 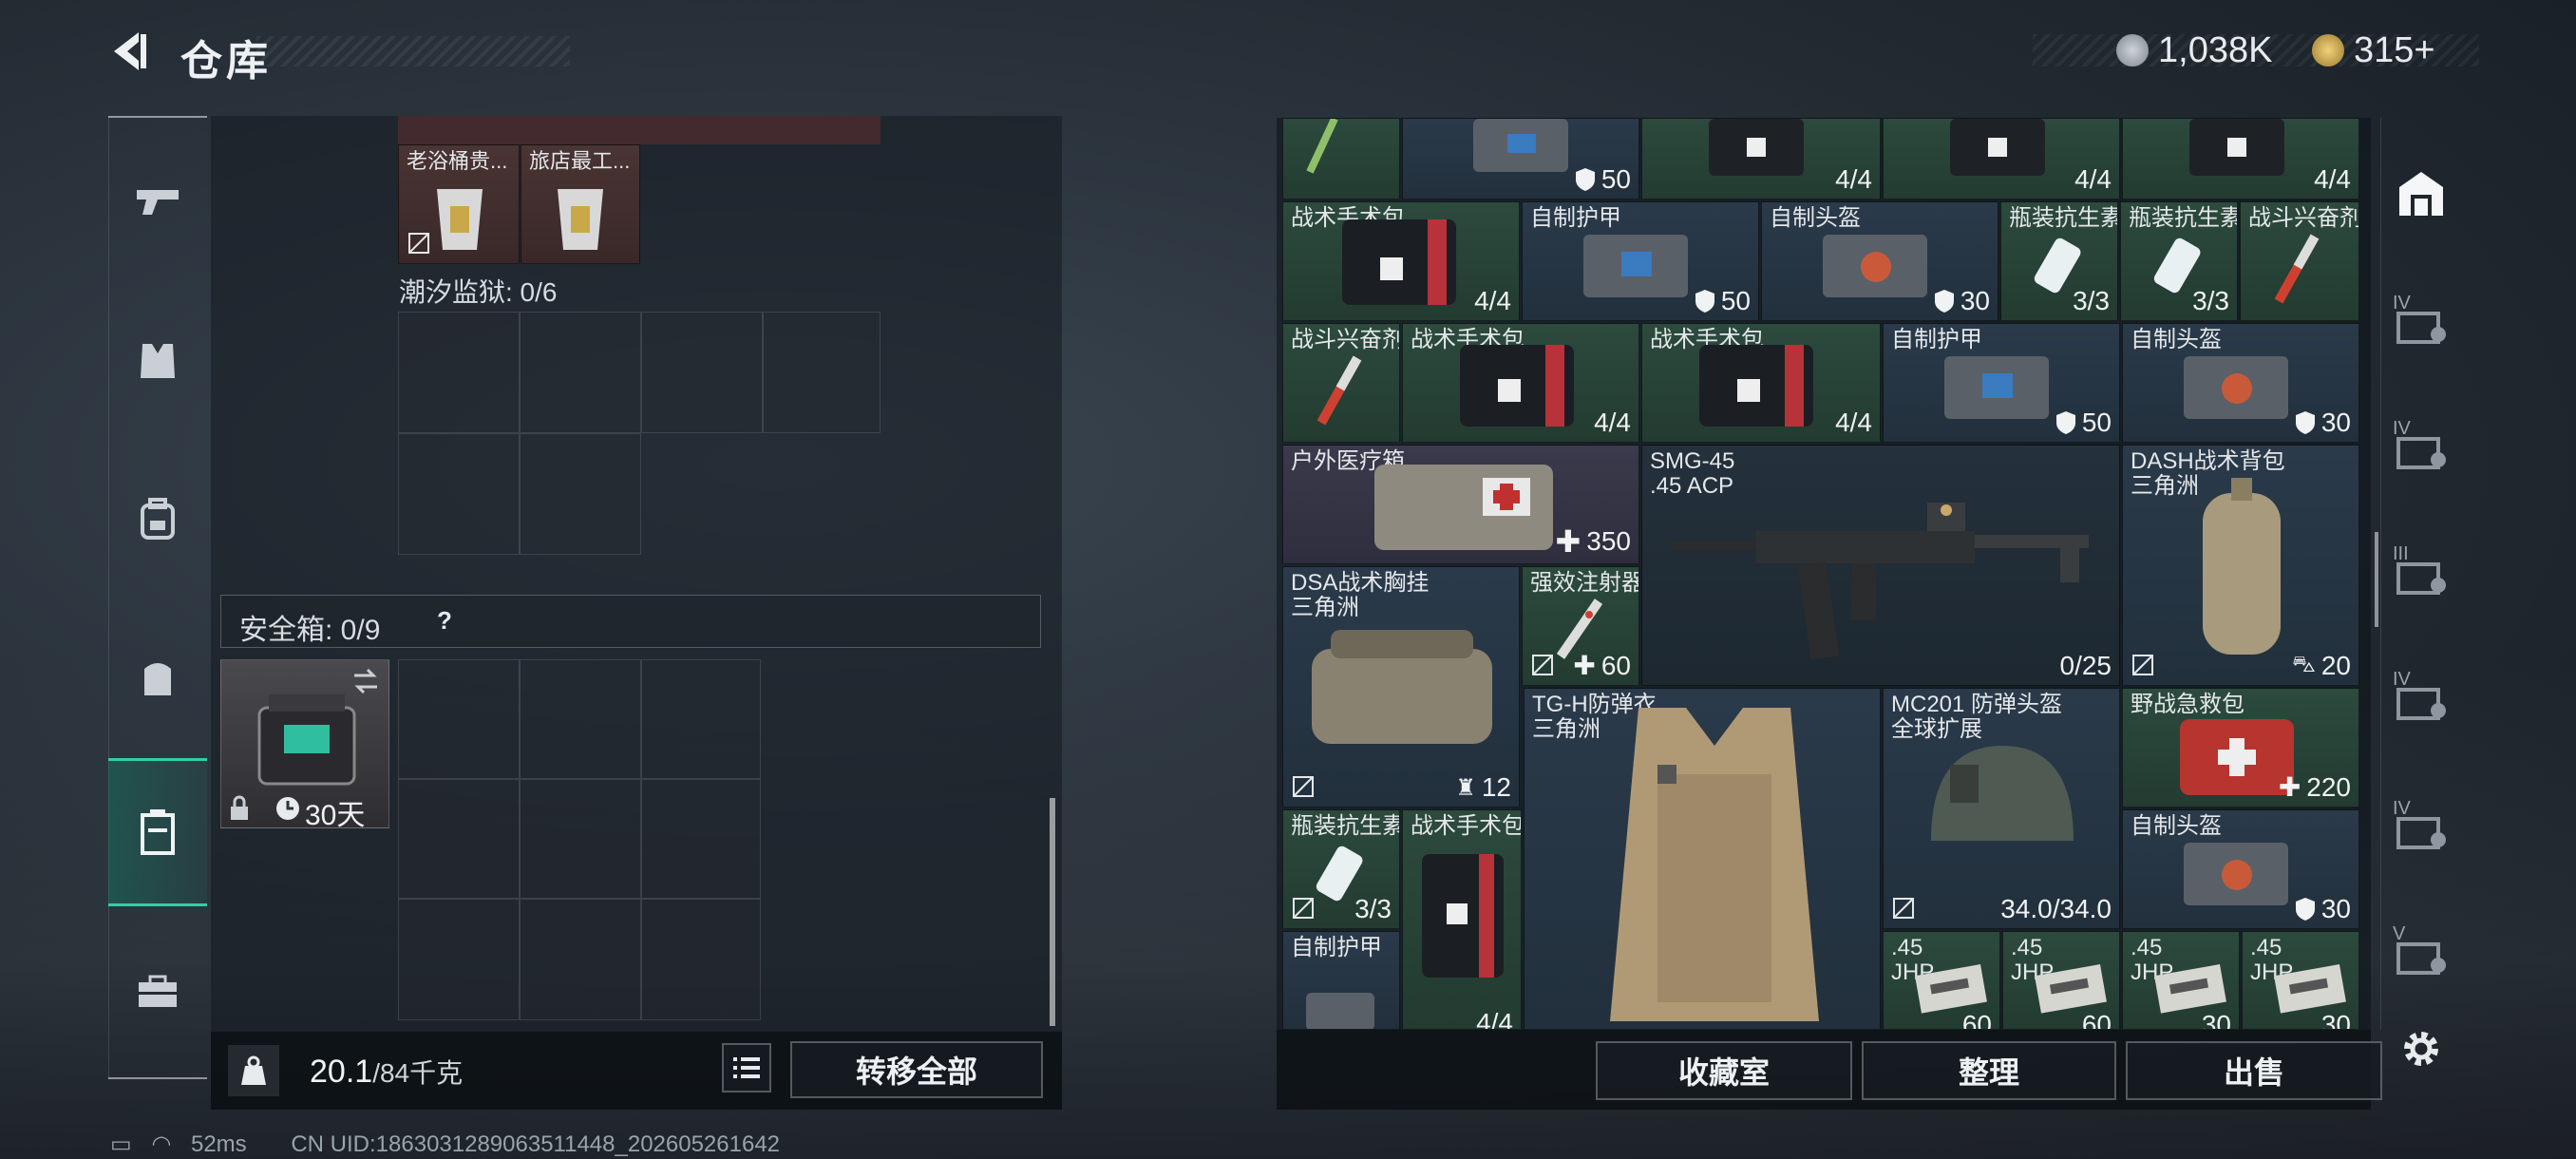 I want to click on inventory-item: 户外医疗箱 ✚ 350, so click(x=1460, y=504).